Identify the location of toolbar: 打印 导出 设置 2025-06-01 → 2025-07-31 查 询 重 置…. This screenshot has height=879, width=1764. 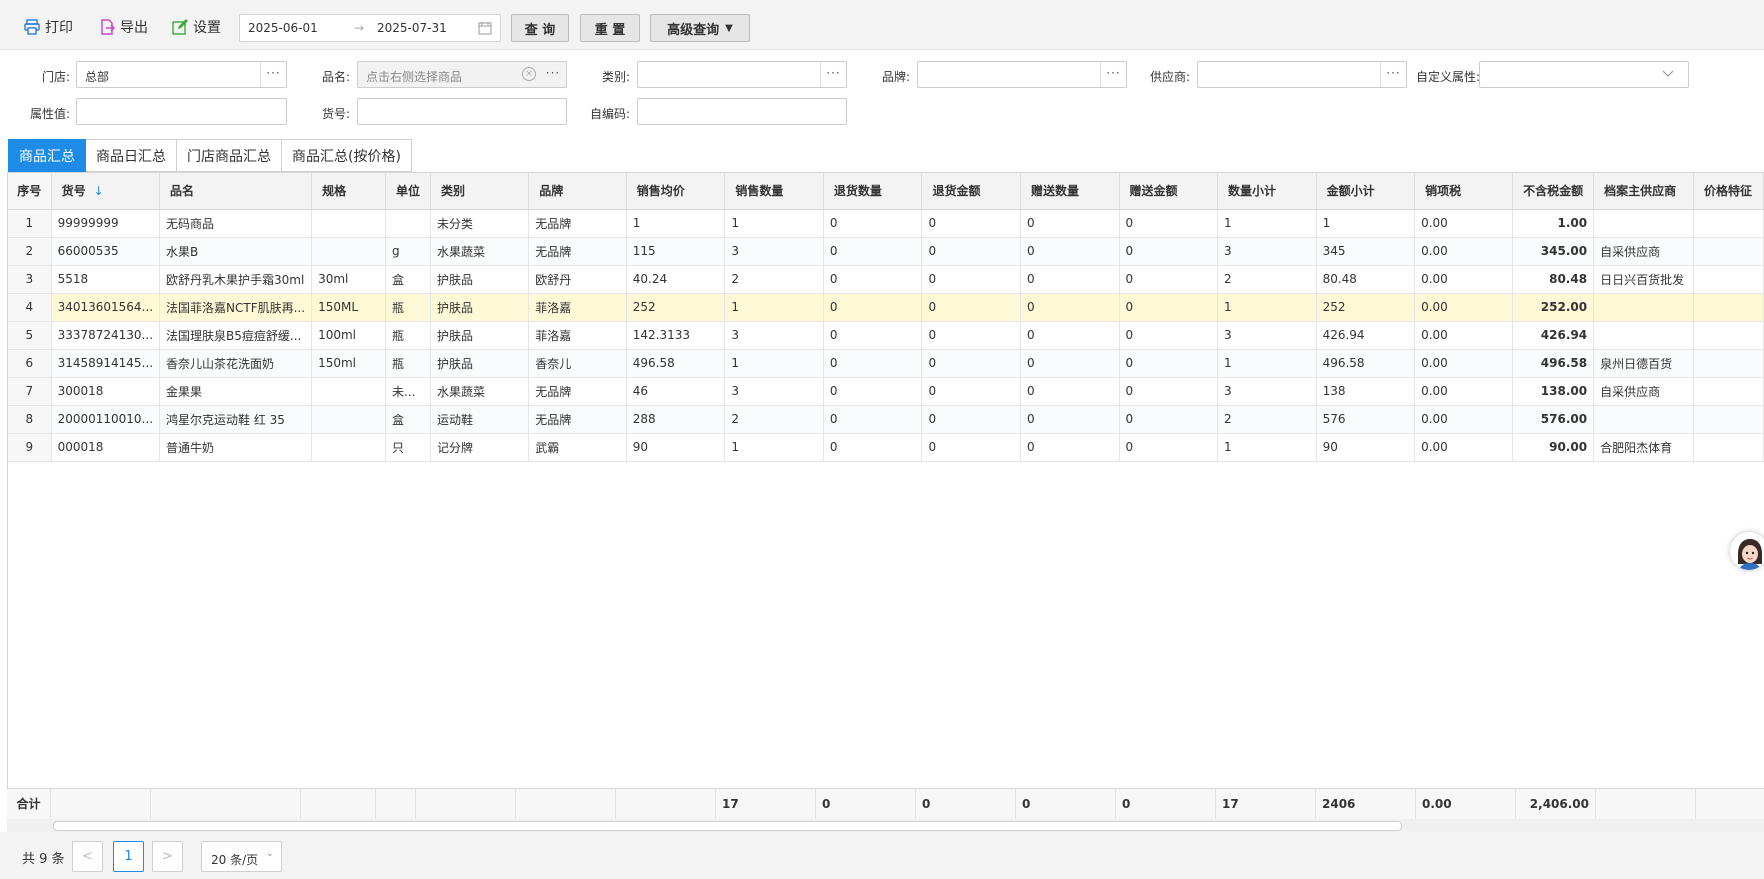
(882, 25).